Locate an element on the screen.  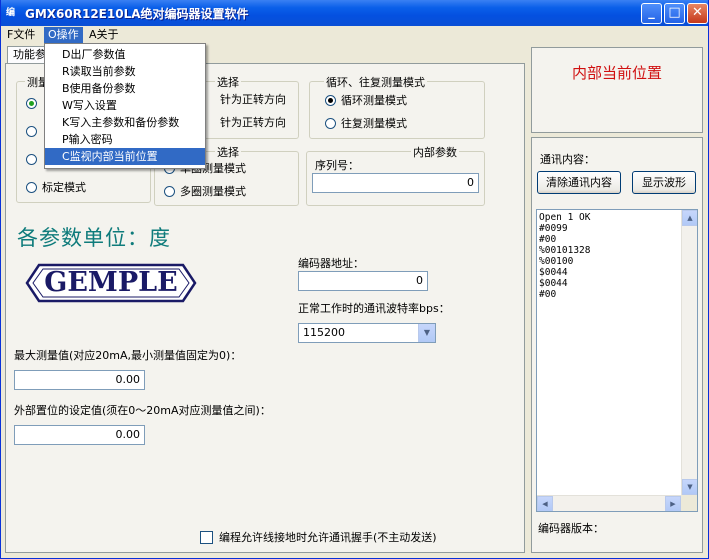
menu-item-write-settings: W写入设置 is located at coordinates (125, 105).